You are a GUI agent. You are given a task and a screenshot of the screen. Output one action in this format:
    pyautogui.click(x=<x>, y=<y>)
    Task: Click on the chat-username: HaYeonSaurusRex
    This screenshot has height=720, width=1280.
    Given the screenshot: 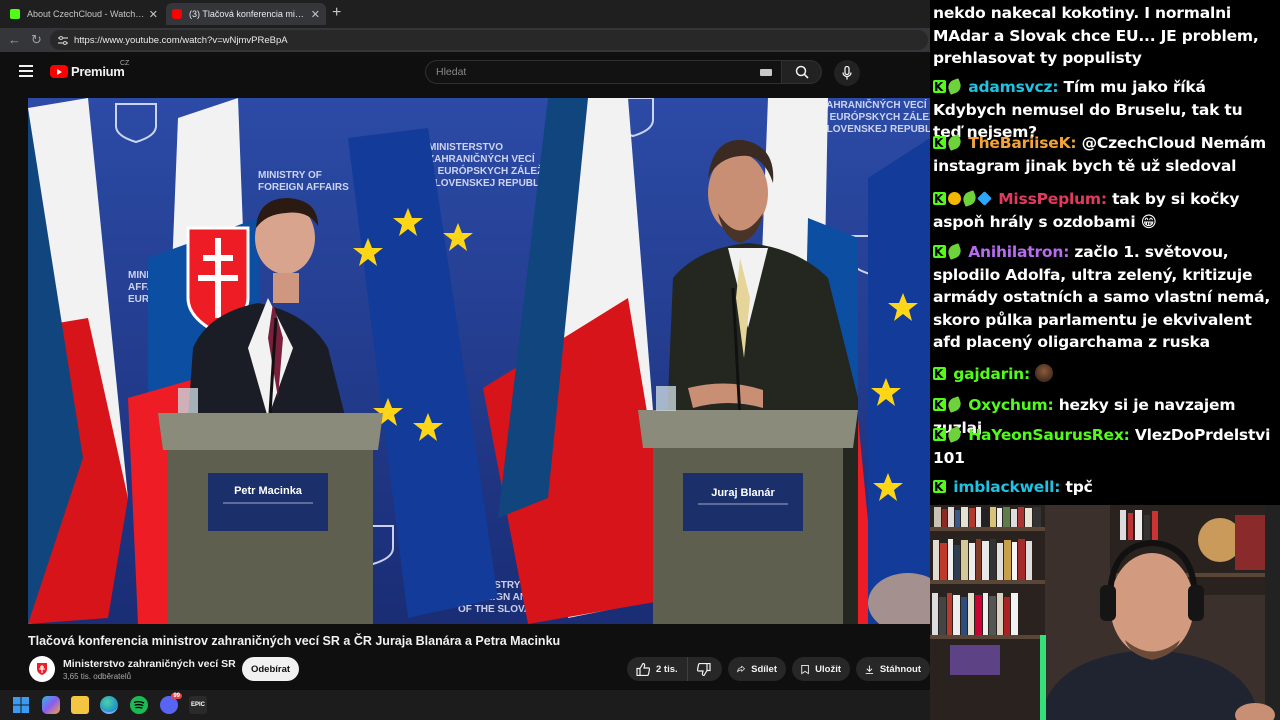 What is the action you would take?
    pyautogui.click(x=1046, y=435)
    